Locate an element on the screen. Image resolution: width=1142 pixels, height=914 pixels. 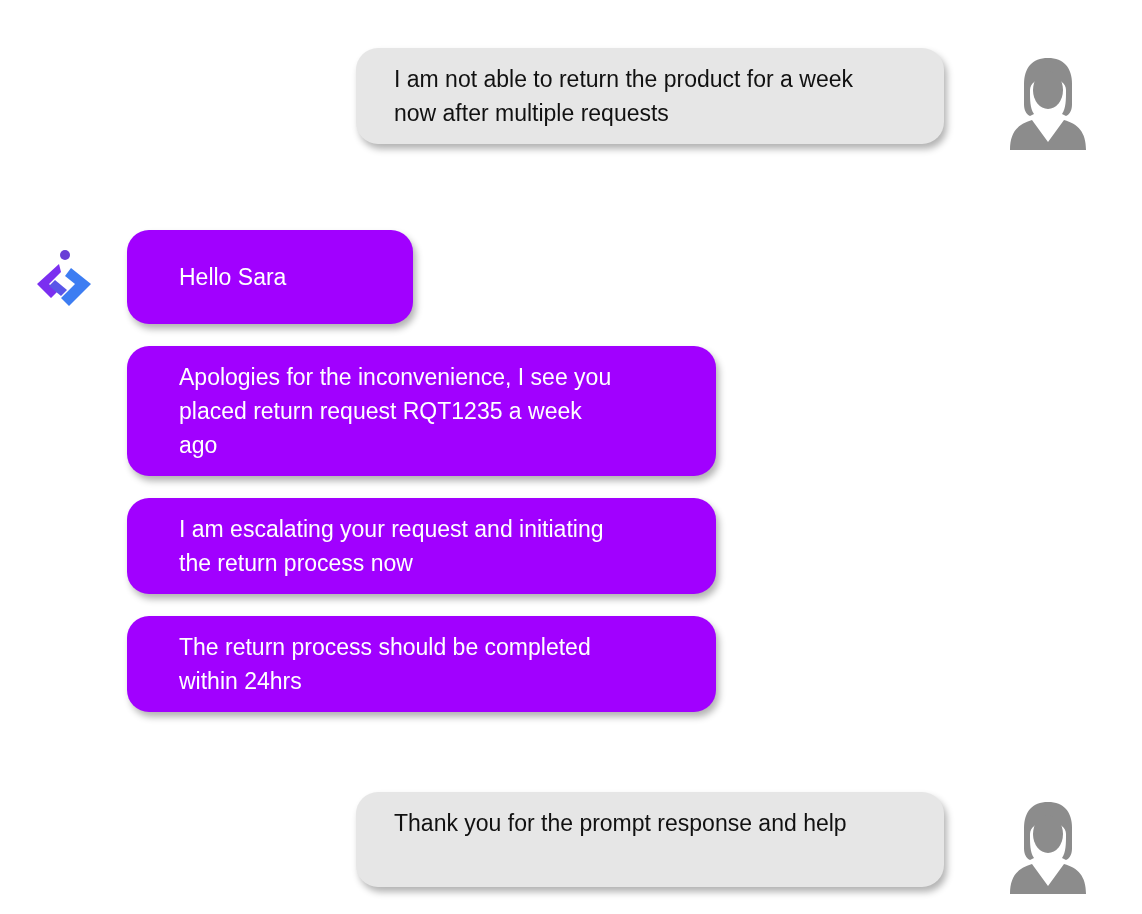
message-bubble: I am escalating your request and initiating the return process now is located at coordinates (421, 546).